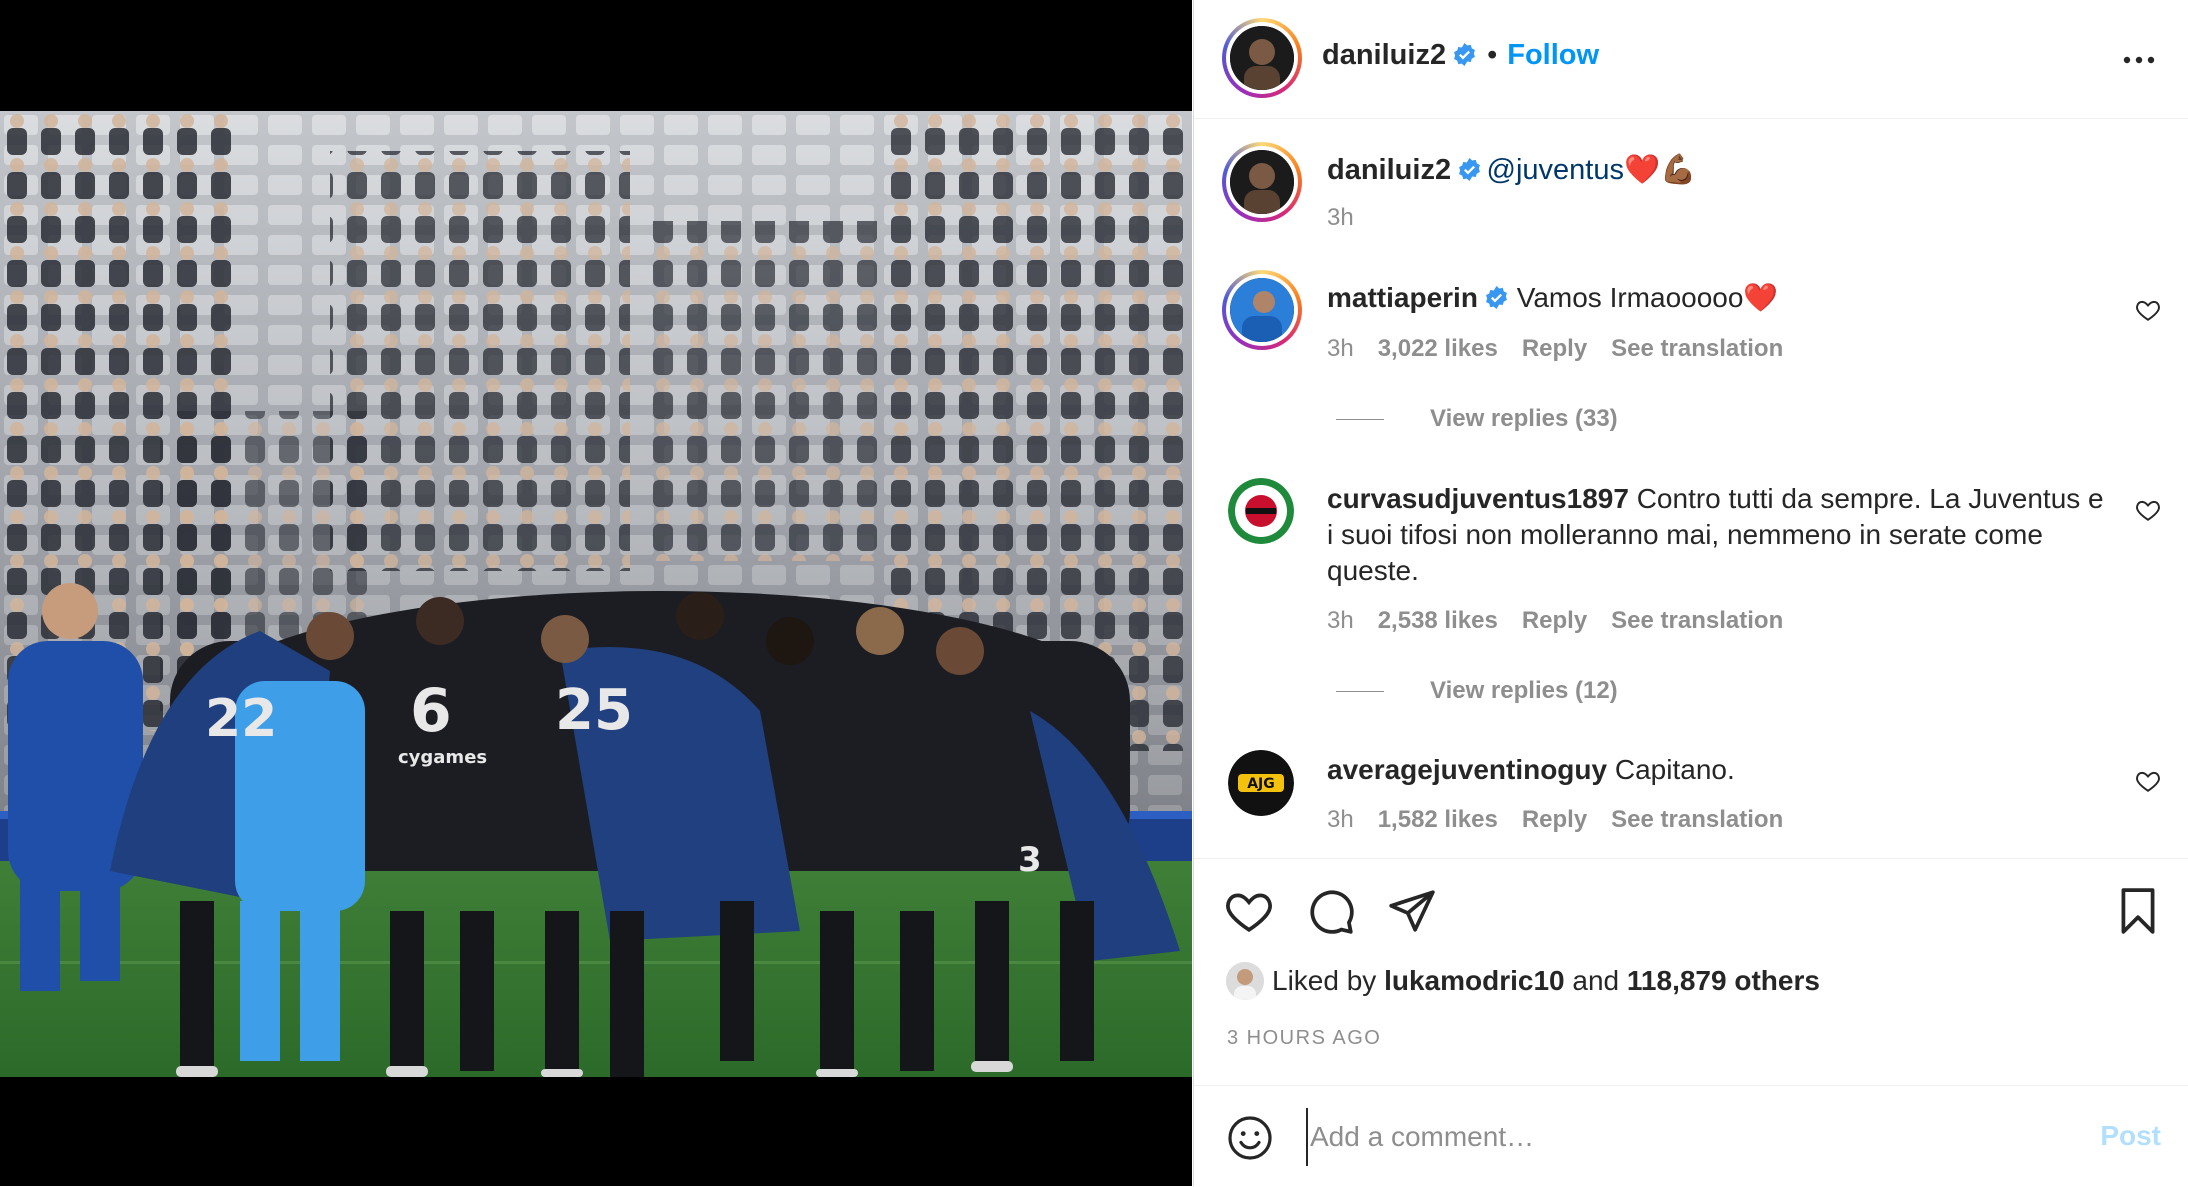  Describe the element at coordinates (1474, 980) in the screenshot. I see `liked-by-user: lukamodric10` at that location.